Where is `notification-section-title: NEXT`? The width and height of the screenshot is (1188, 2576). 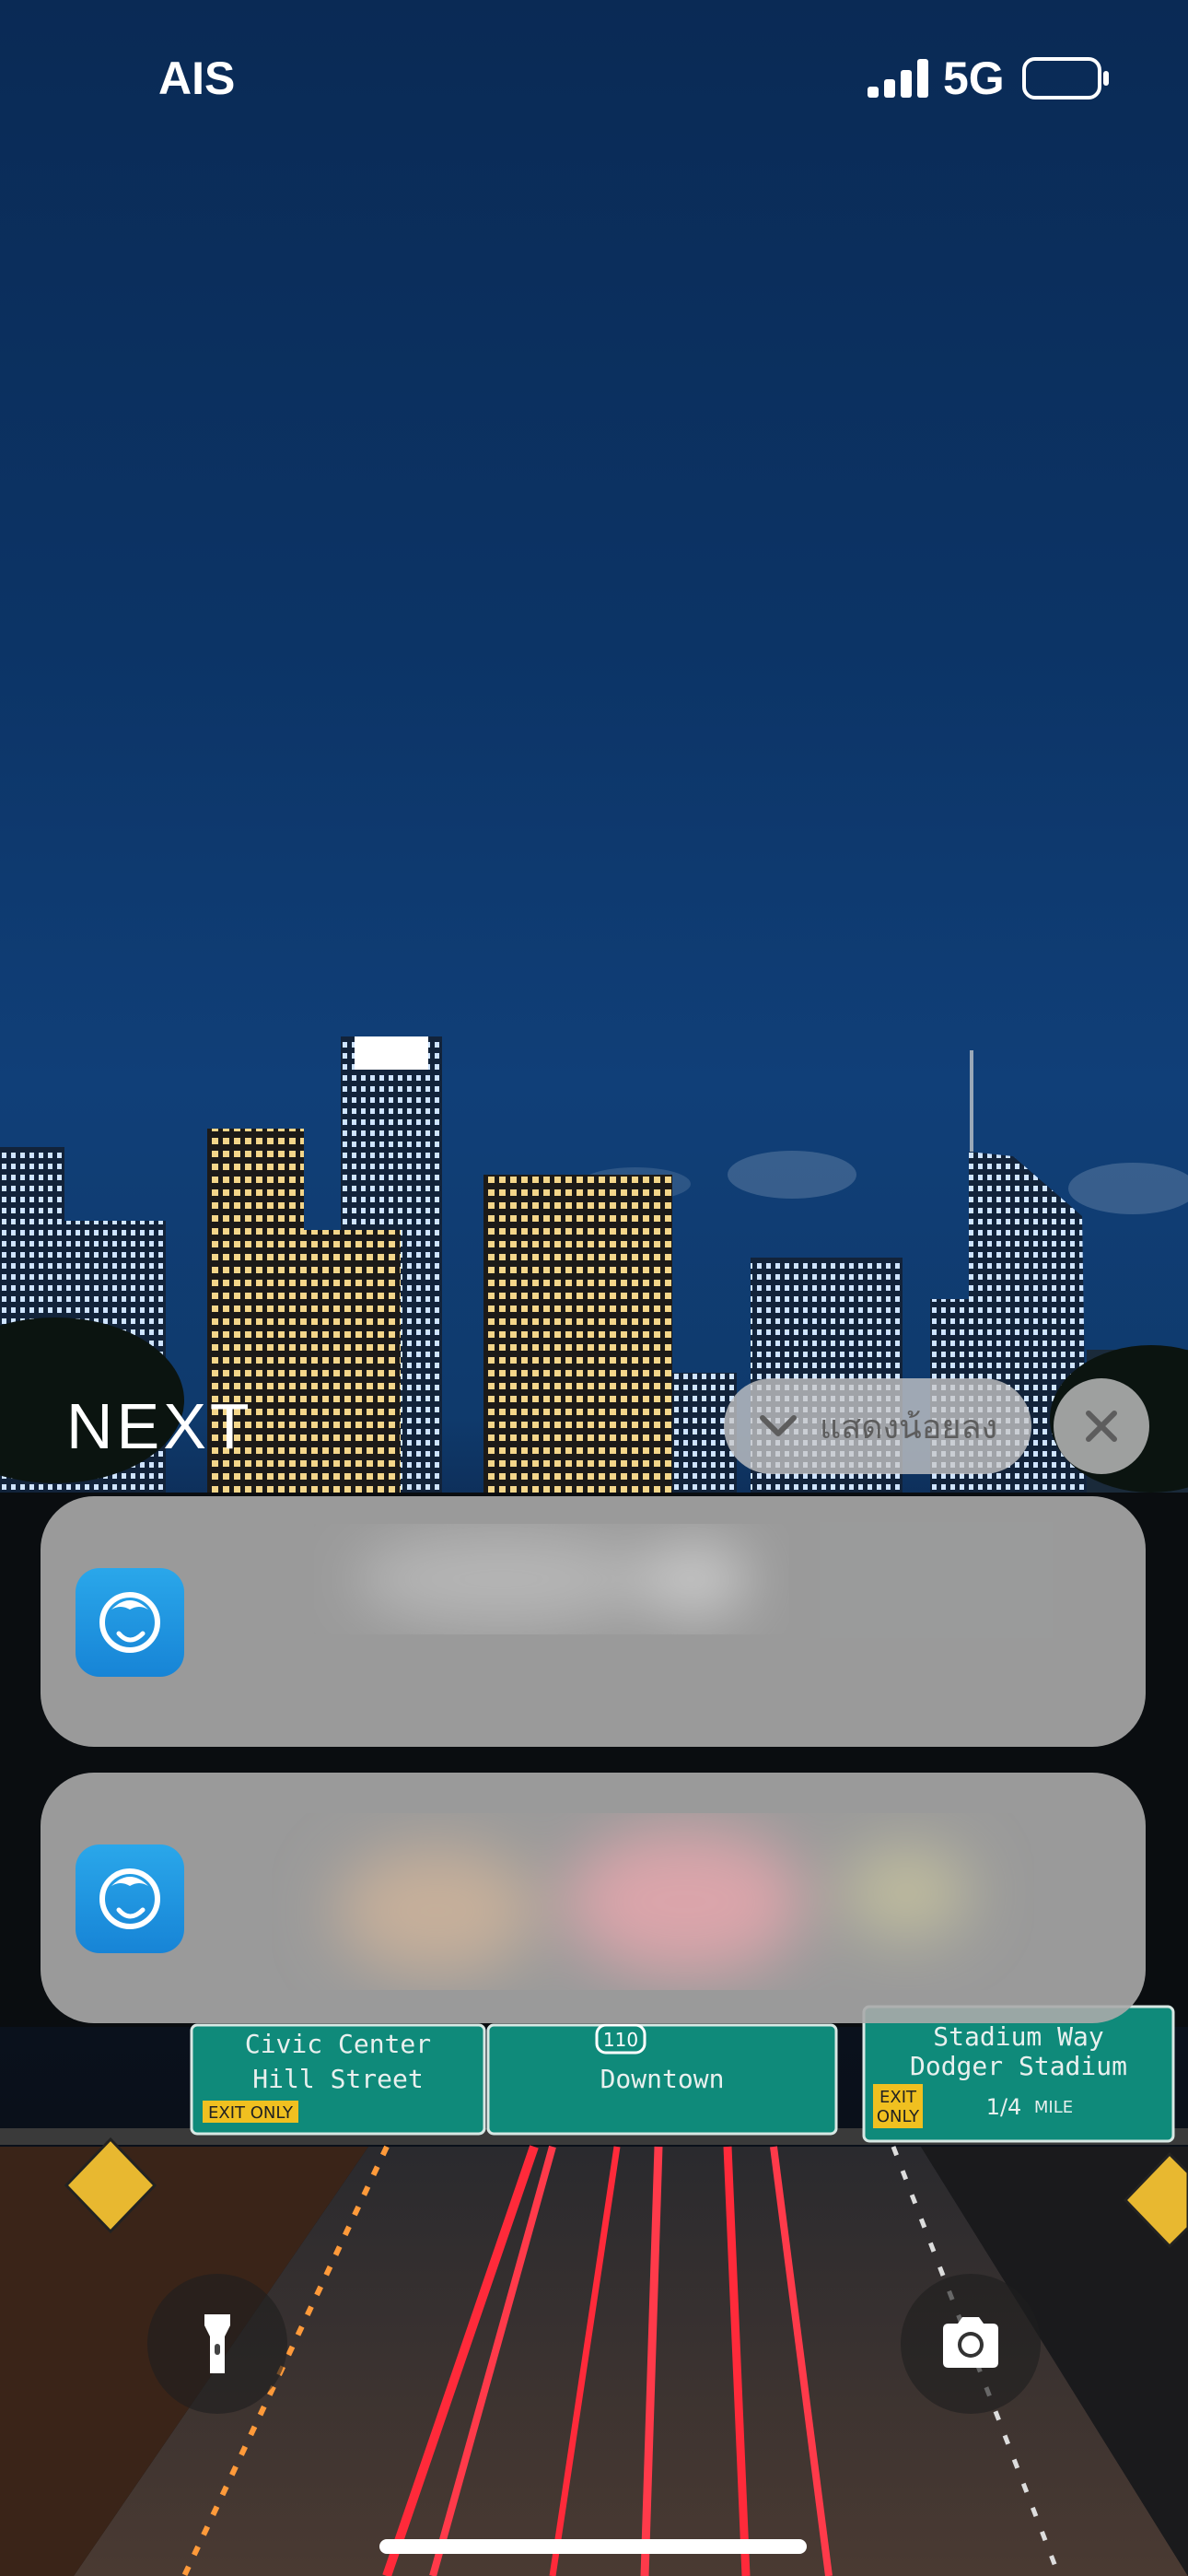
notification-section-title: NEXT is located at coordinates (160, 1426).